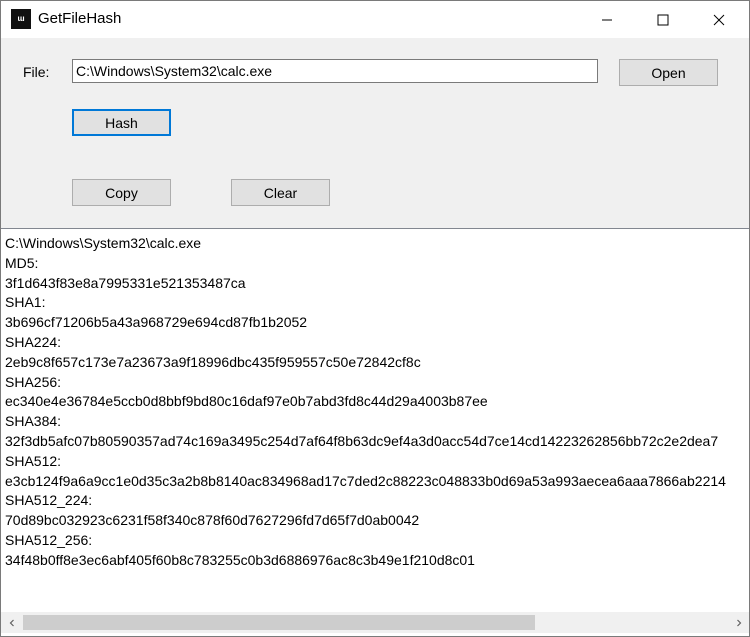 This screenshot has height=637, width=750. I want to click on minimize-button, so click(607, 19).